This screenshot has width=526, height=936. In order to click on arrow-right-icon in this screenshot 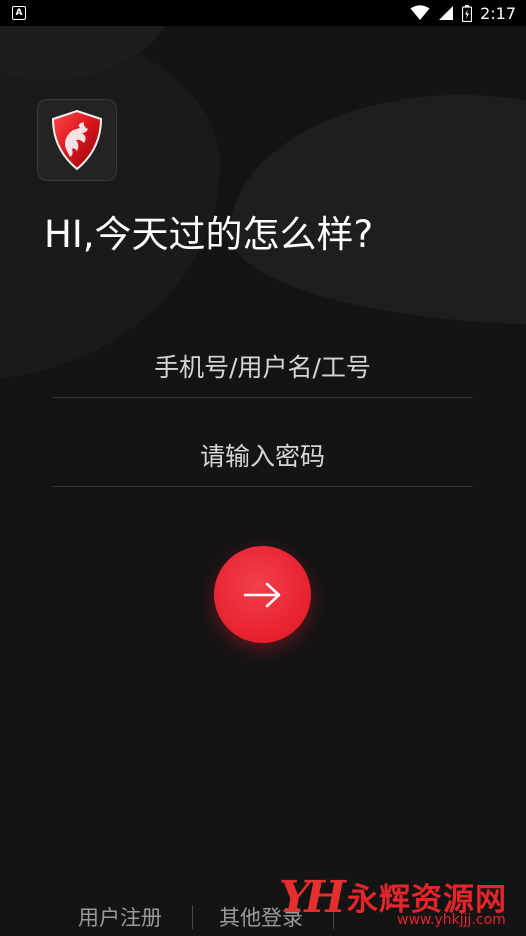, I will do `click(261, 594)`.